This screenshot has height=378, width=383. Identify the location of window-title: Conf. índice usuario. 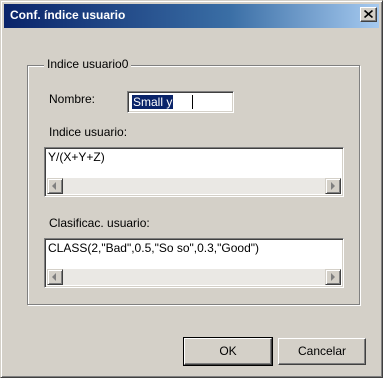
(68, 15).